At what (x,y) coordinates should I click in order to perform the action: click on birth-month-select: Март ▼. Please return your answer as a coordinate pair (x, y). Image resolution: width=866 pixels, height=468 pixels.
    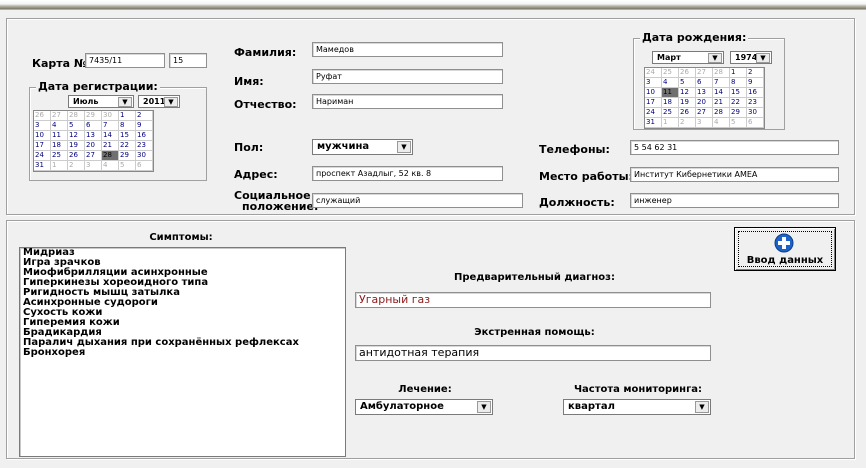
    Looking at the image, I should click on (688, 57).